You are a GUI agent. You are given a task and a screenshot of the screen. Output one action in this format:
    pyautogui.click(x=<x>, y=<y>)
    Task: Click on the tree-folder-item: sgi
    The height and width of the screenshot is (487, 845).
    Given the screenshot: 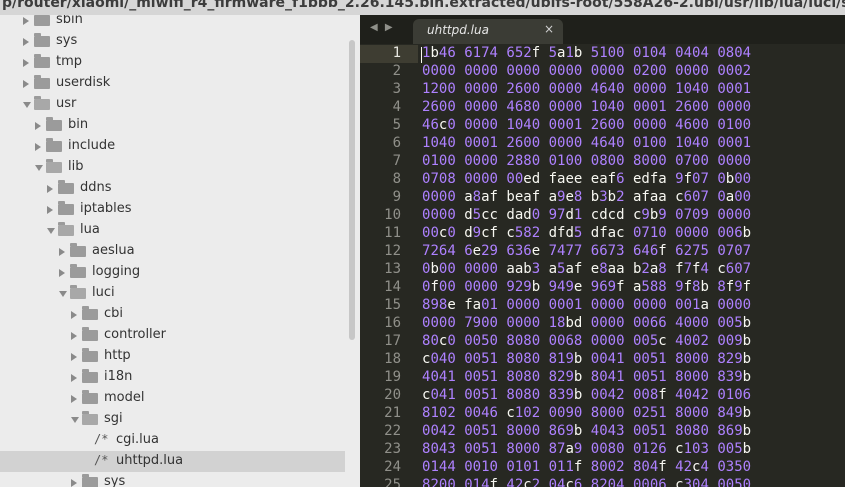 What is the action you would take?
    pyautogui.click(x=174, y=419)
    